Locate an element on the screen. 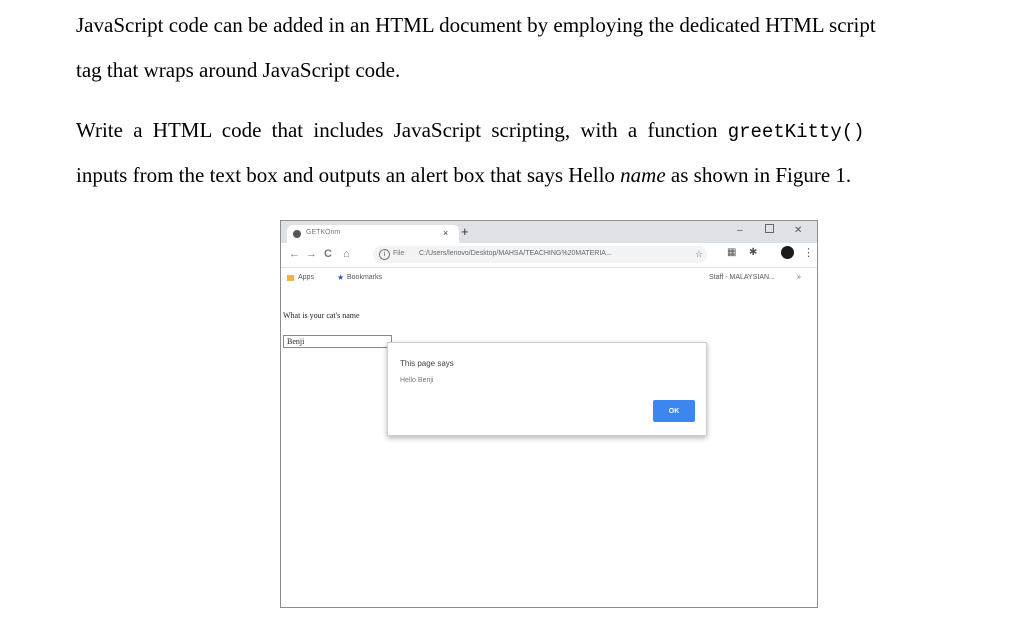  cat-name-input is located at coordinates (337, 341).